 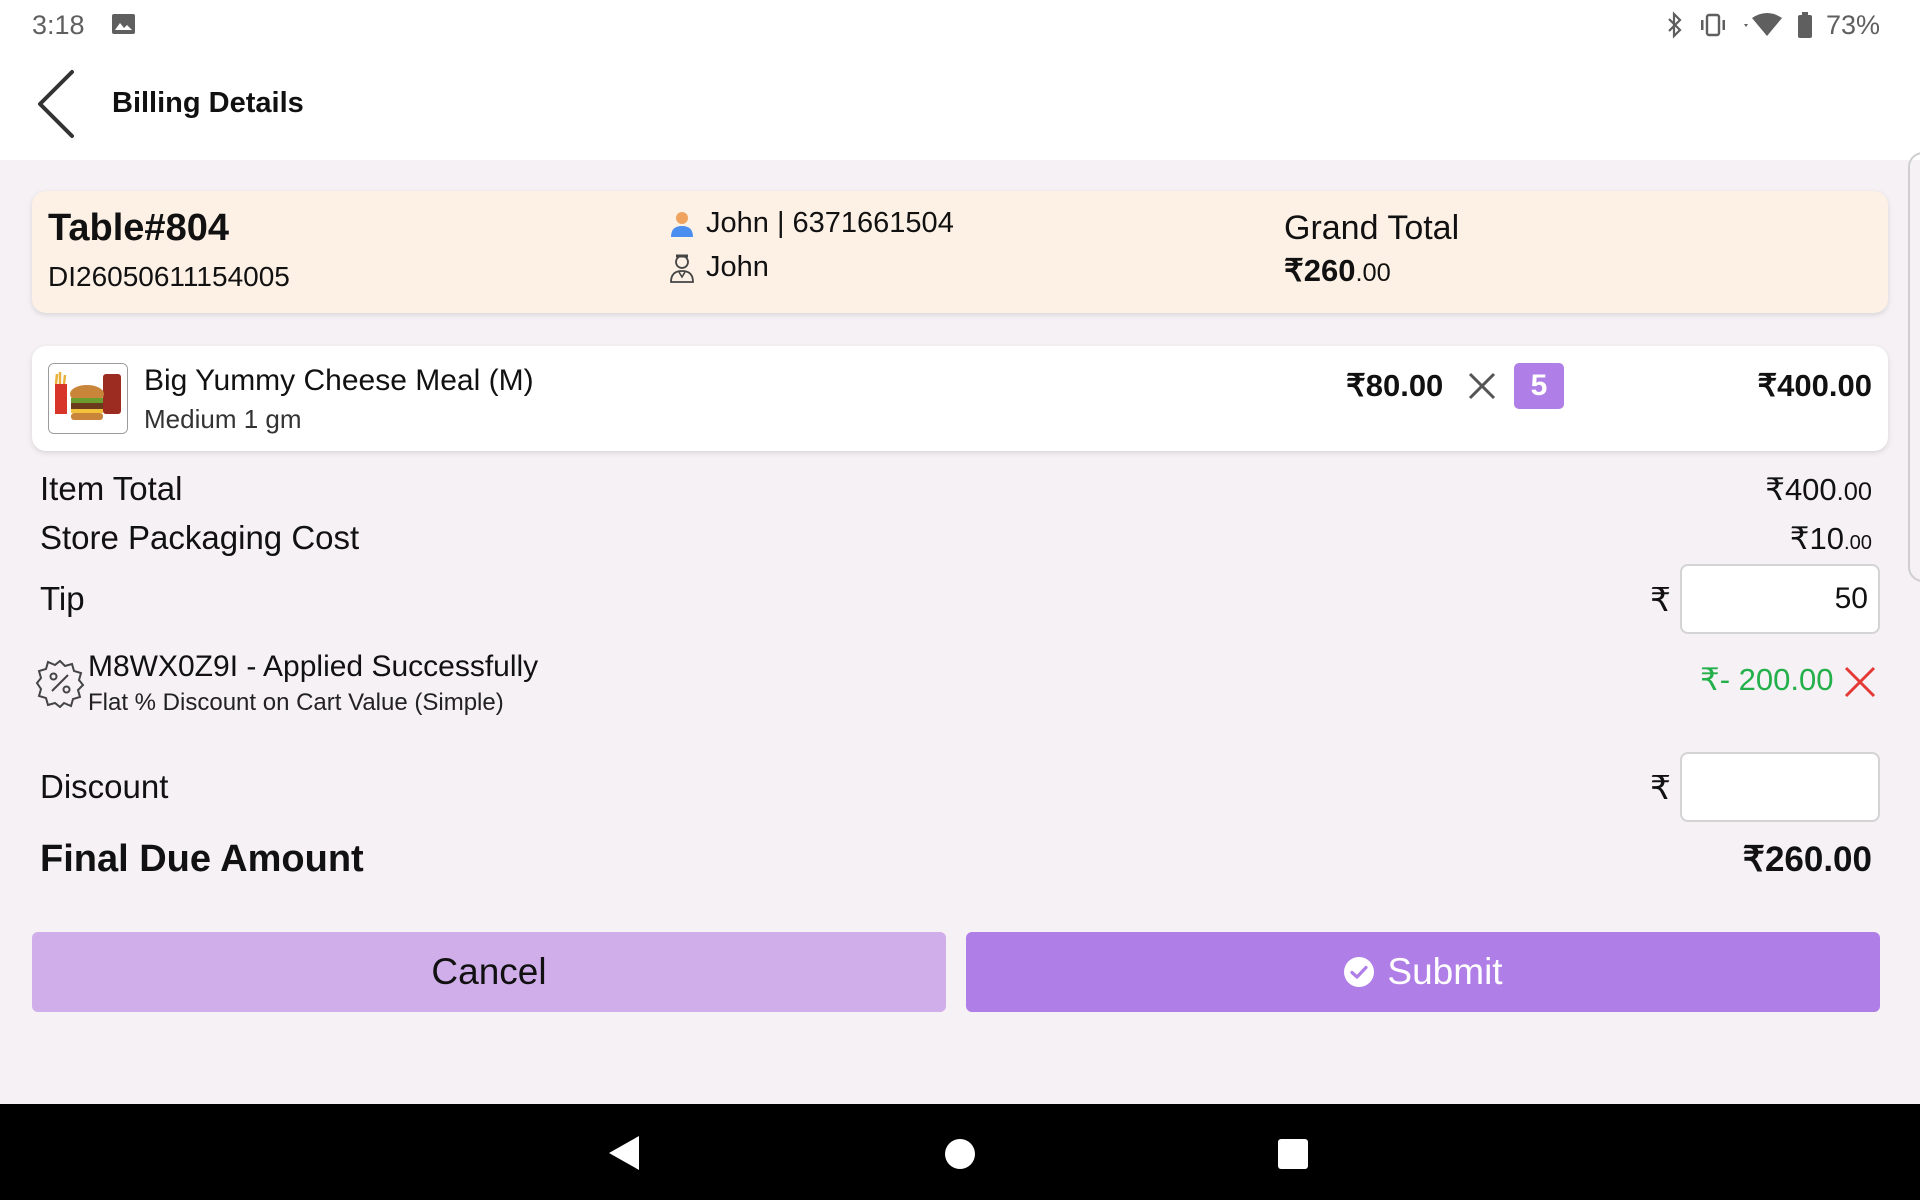 I want to click on quantity-badge: 5, so click(x=1539, y=386).